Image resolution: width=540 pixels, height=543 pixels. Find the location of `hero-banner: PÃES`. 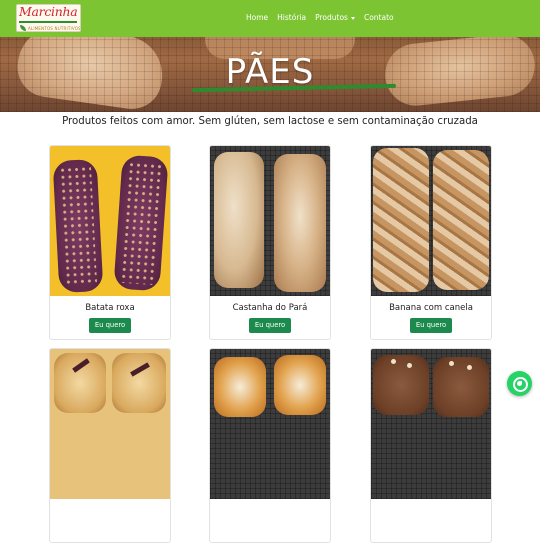

hero-banner: PÃES is located at coordinates (270, 74).